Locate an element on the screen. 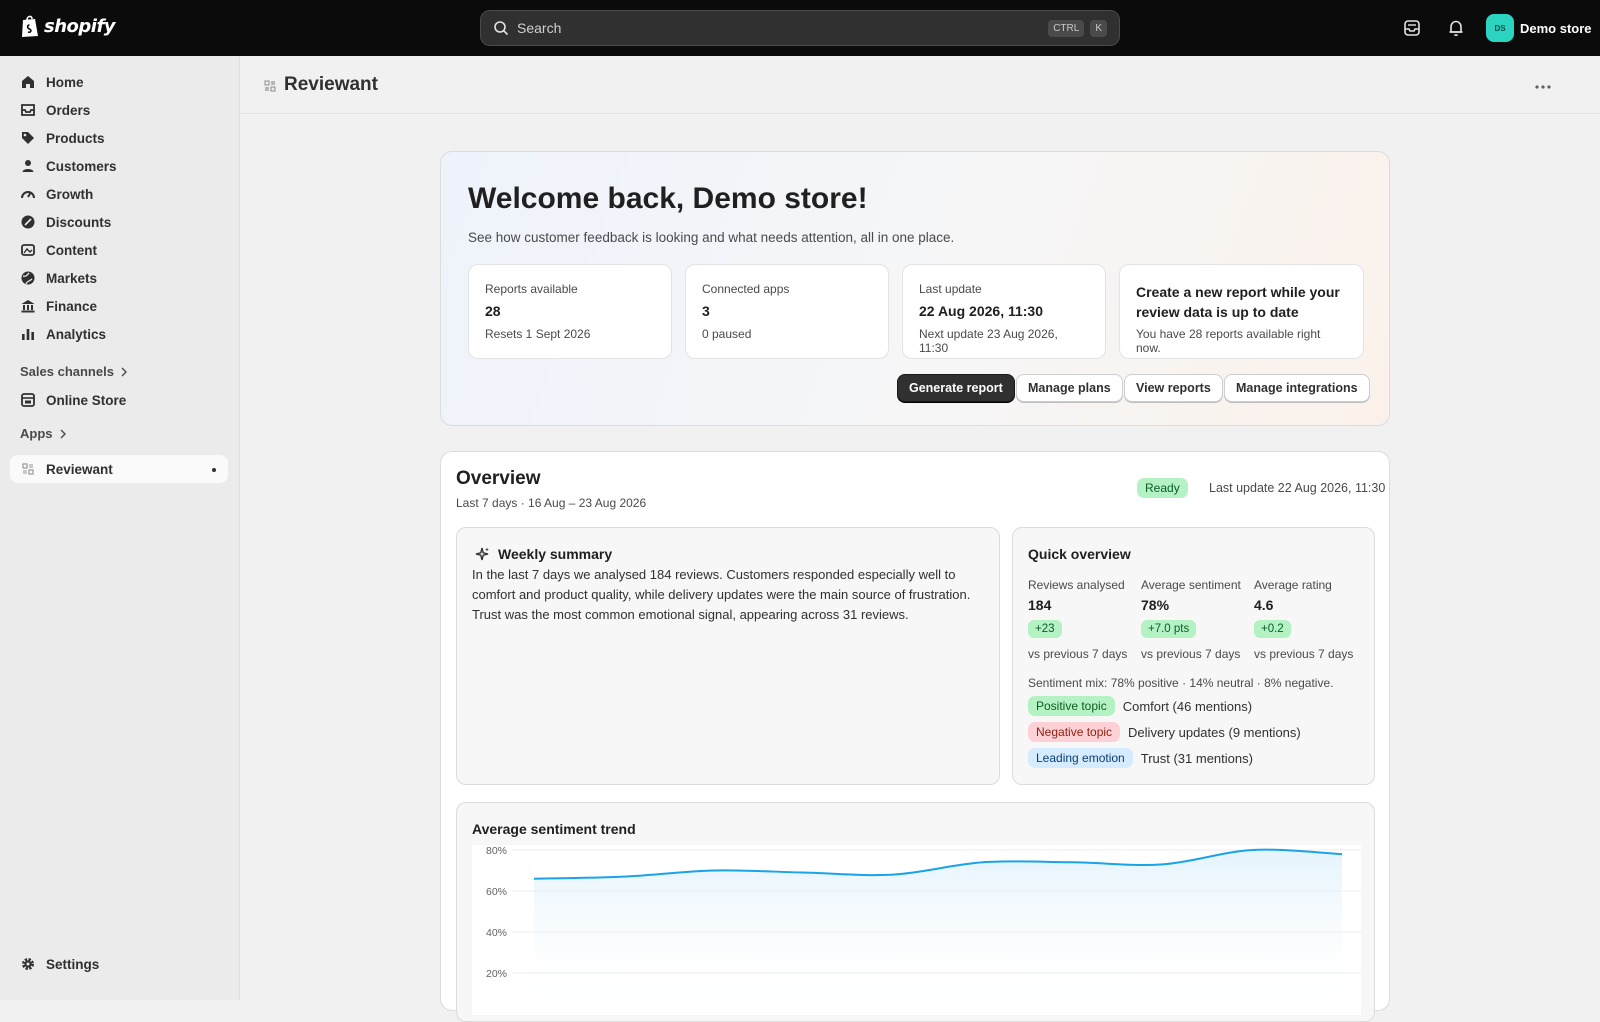 The image size is (1600, 1022). stat-card-connected-apps: Connected apps 3 0 paused is located at coordinates (787, 311).